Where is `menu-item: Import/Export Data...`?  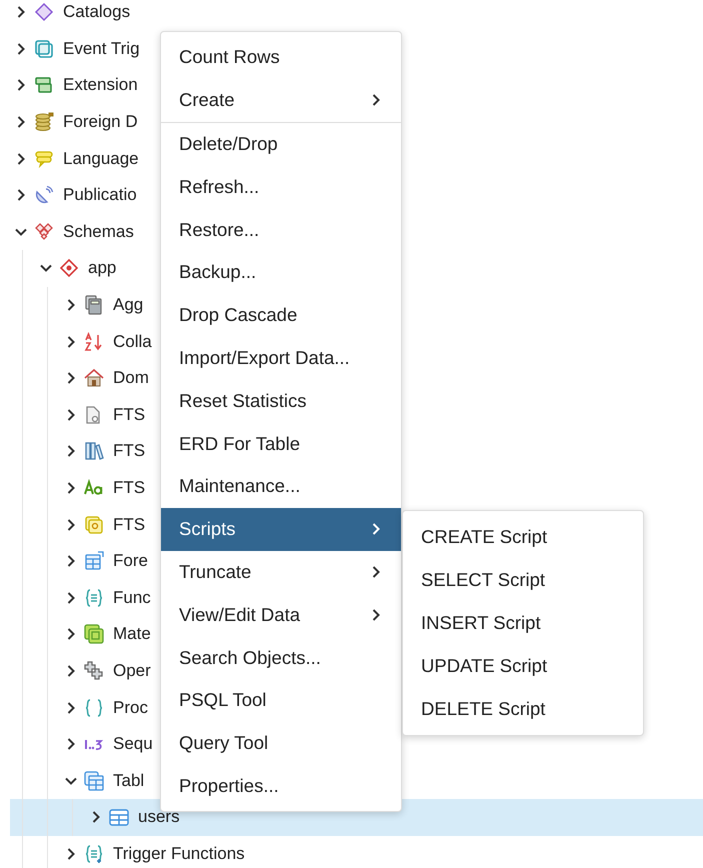 menu-item: Import/Export Data... is located at coordinates (281, 358).